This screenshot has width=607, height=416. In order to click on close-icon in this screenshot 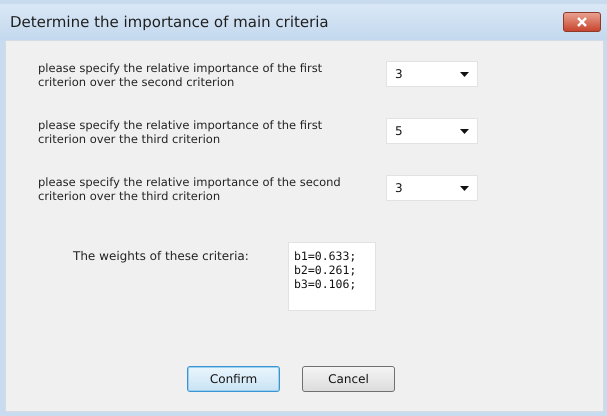, I will do `click(582, 22)`.